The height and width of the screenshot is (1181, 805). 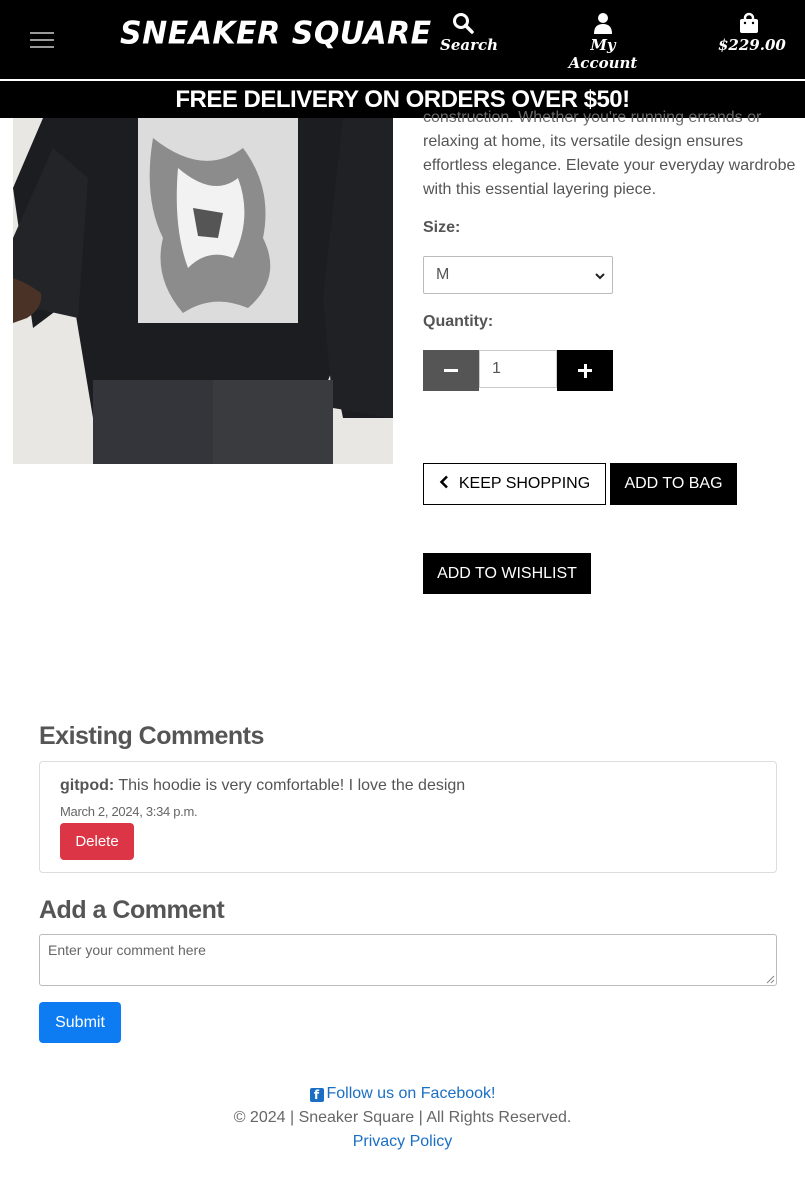 What do you see at coordinates (411, 1093) in the screenshot?
I see `facebook-link-label: Follow us on Facebook!` at bounding box center [411, 1093].